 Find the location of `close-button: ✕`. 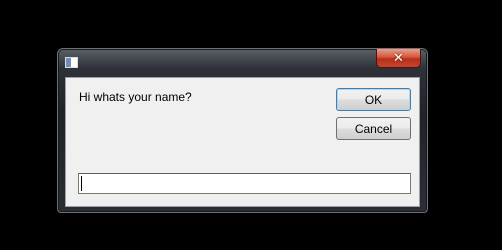

close-button: ✕ is located at coordinates (398, 58).